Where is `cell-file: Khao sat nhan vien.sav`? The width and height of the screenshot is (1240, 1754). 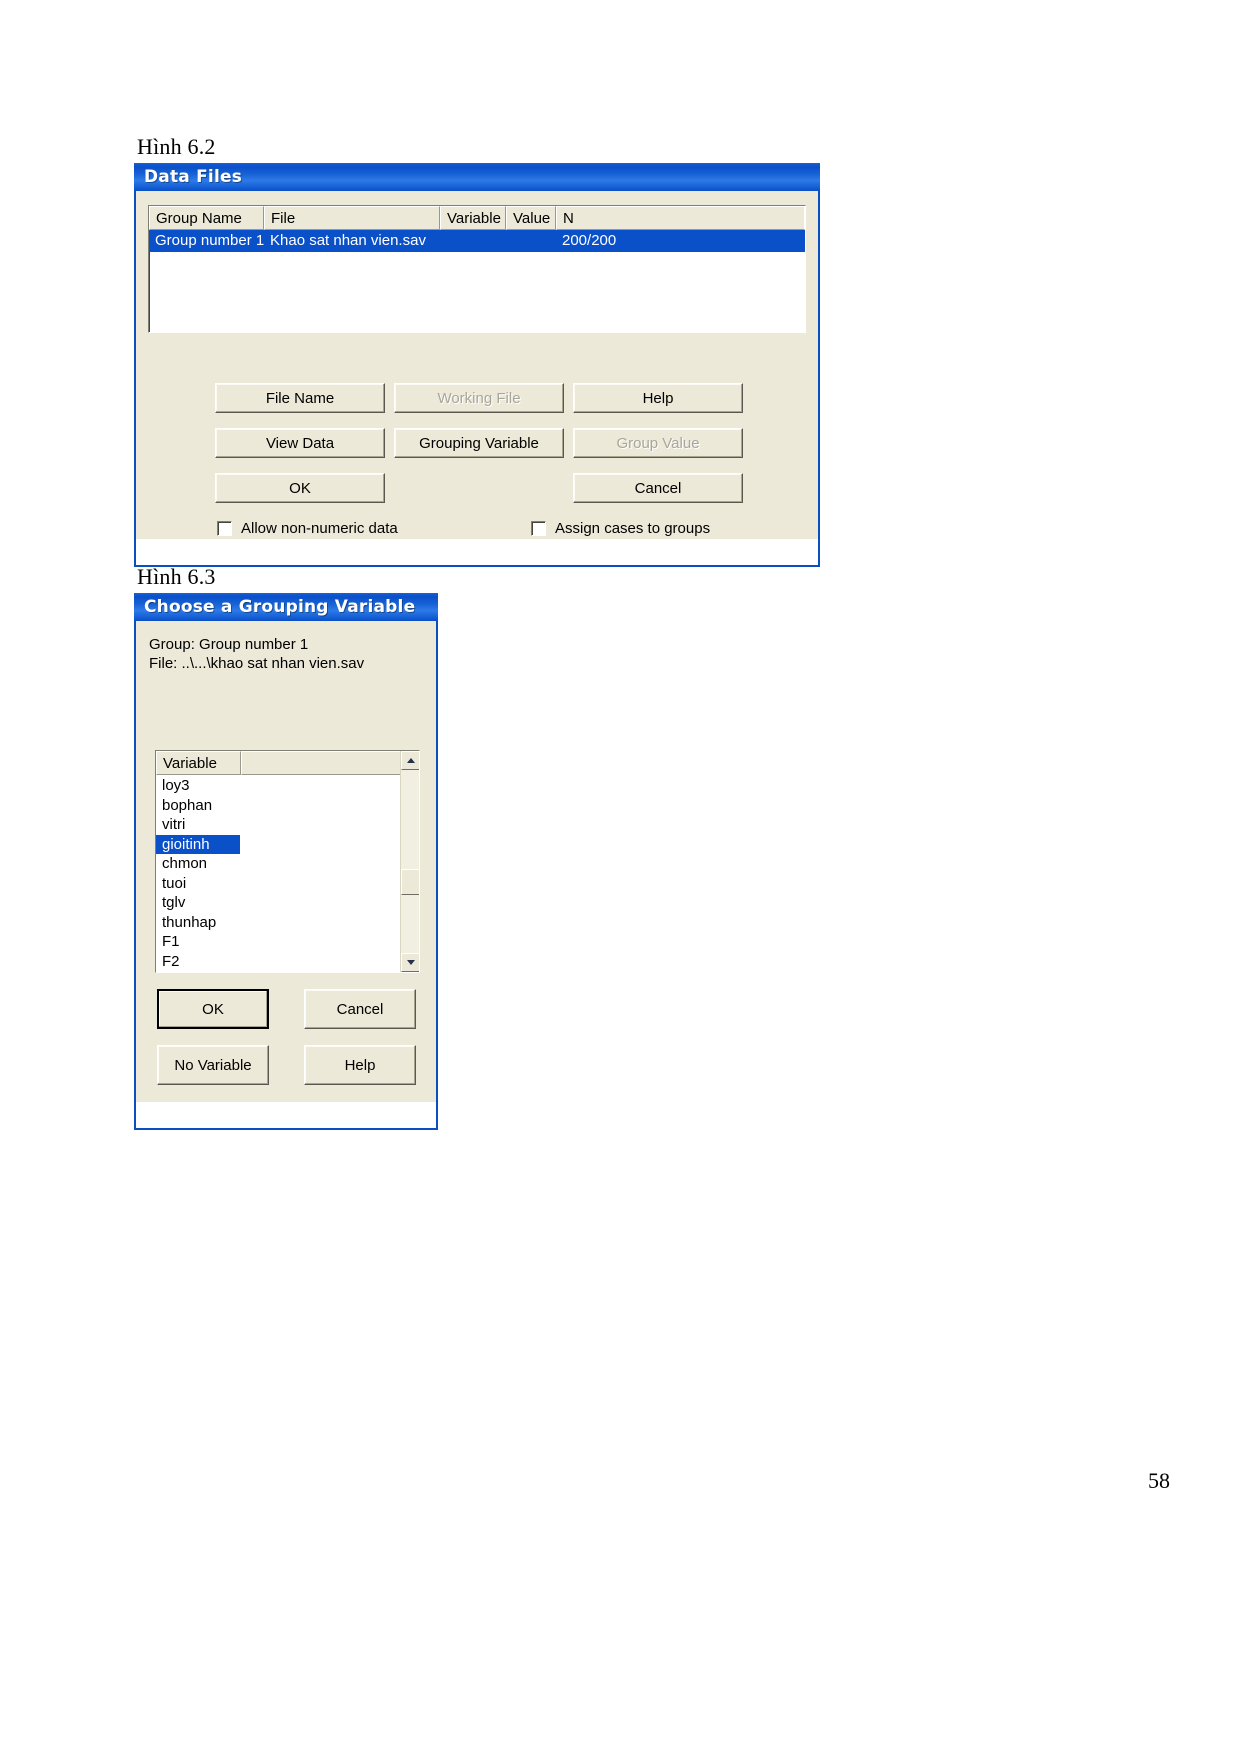
cell-file: Khao sat nhan vien.sav is located at coordinates (348, 240).